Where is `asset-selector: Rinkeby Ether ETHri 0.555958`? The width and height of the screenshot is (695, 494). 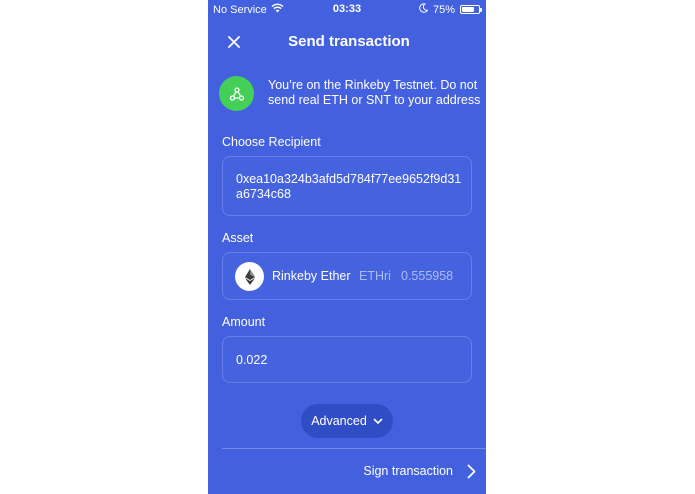
asset-selector: Rinkeby Ether ETHri 0.555958 is located at coordinates (347, 276).